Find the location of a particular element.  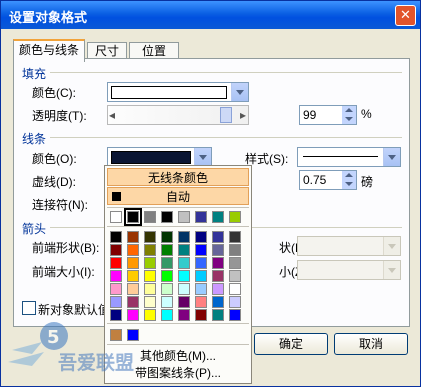

tab-colors-lines: 颜色与线条 is located at coordinates (49, 50).